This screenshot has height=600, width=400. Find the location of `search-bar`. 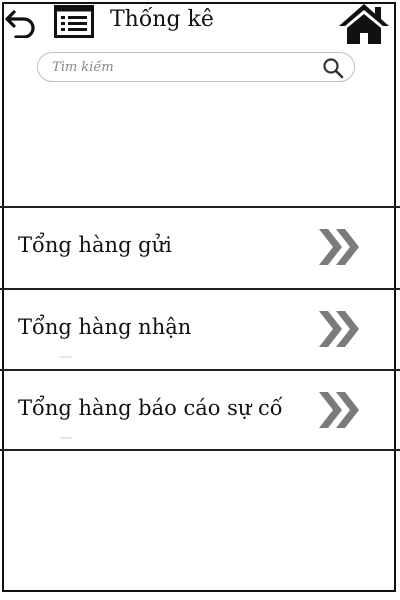

search-bar is located at coordinates (196, 67).